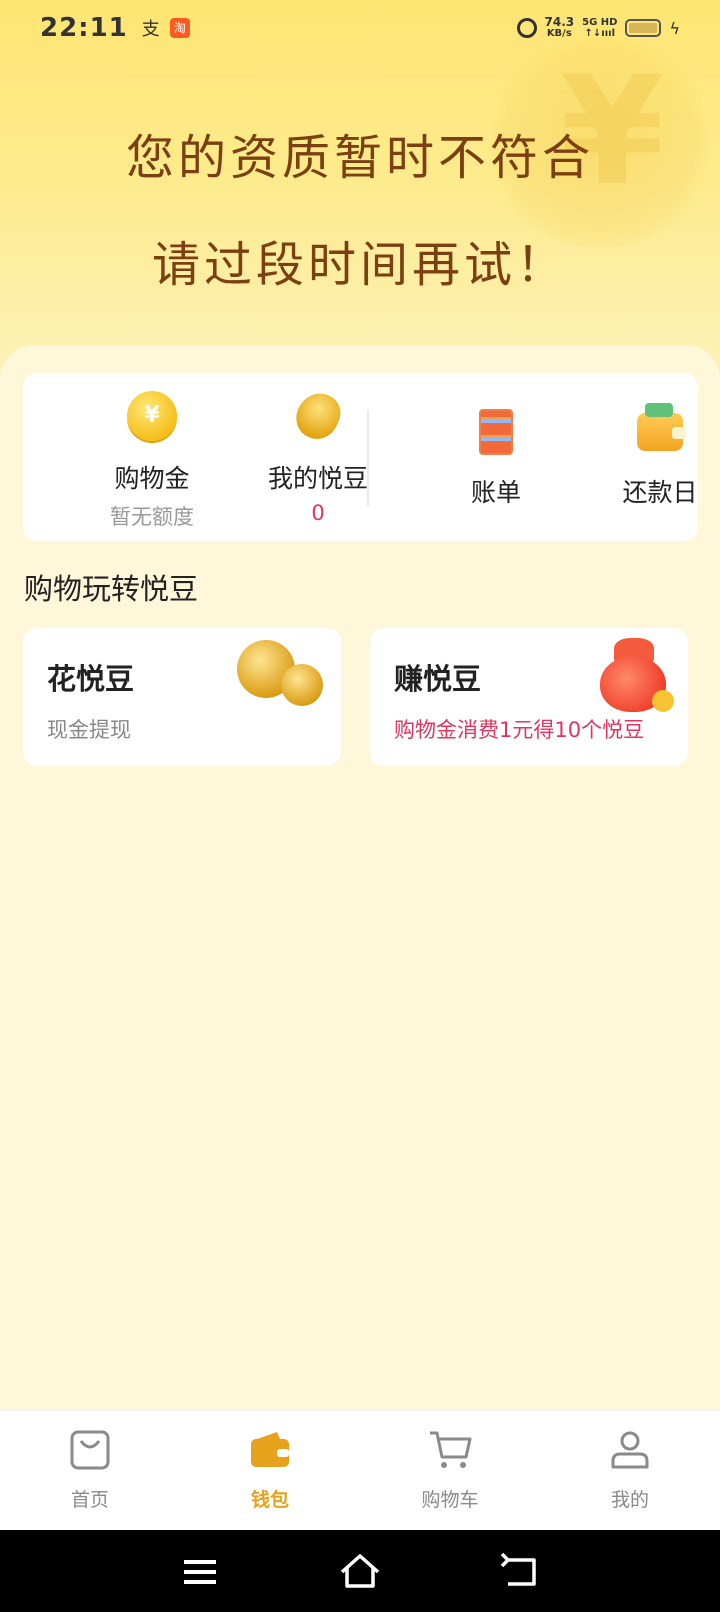 This screenshot has height=1612, width=720. I want to click on card-subtitle: 现金提现, so click(89, 730).